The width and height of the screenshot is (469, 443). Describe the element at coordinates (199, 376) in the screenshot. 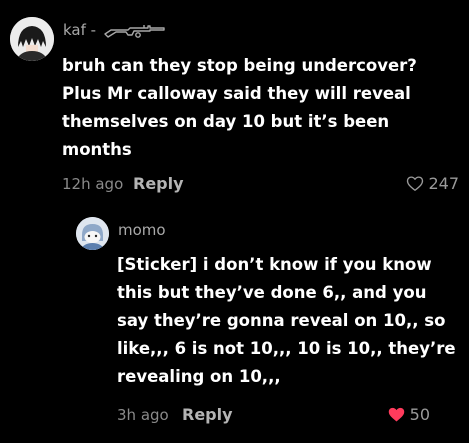

I see `comment-line: revealing on 10,,,` at that location.